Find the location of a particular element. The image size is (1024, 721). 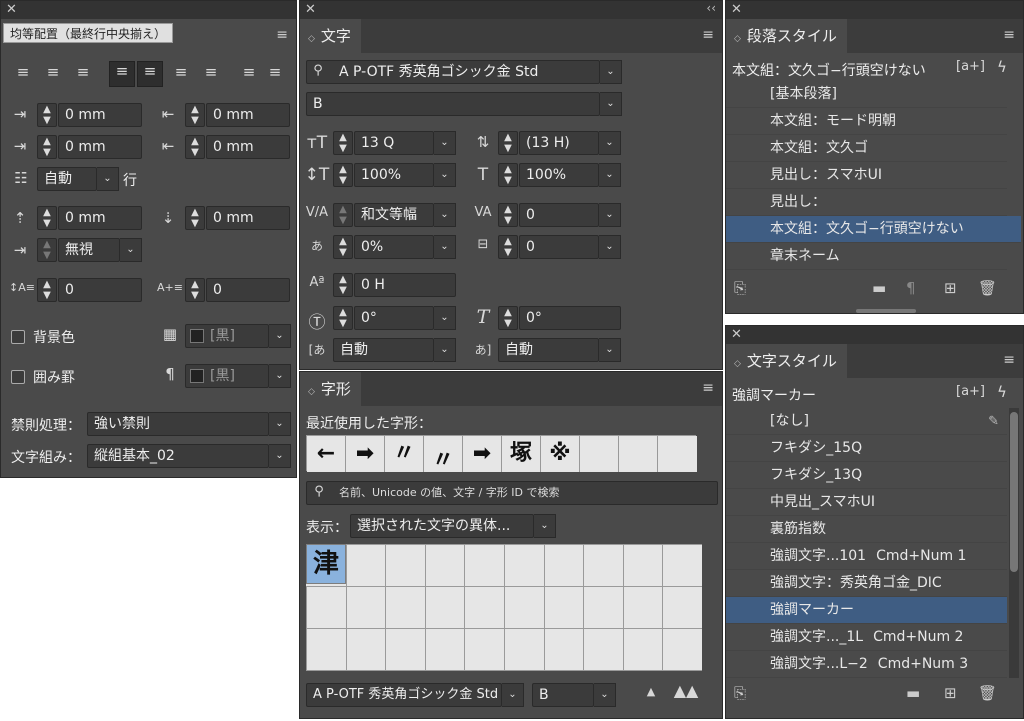

space-before-input: 0 mm is located at coordinates (100, 218).